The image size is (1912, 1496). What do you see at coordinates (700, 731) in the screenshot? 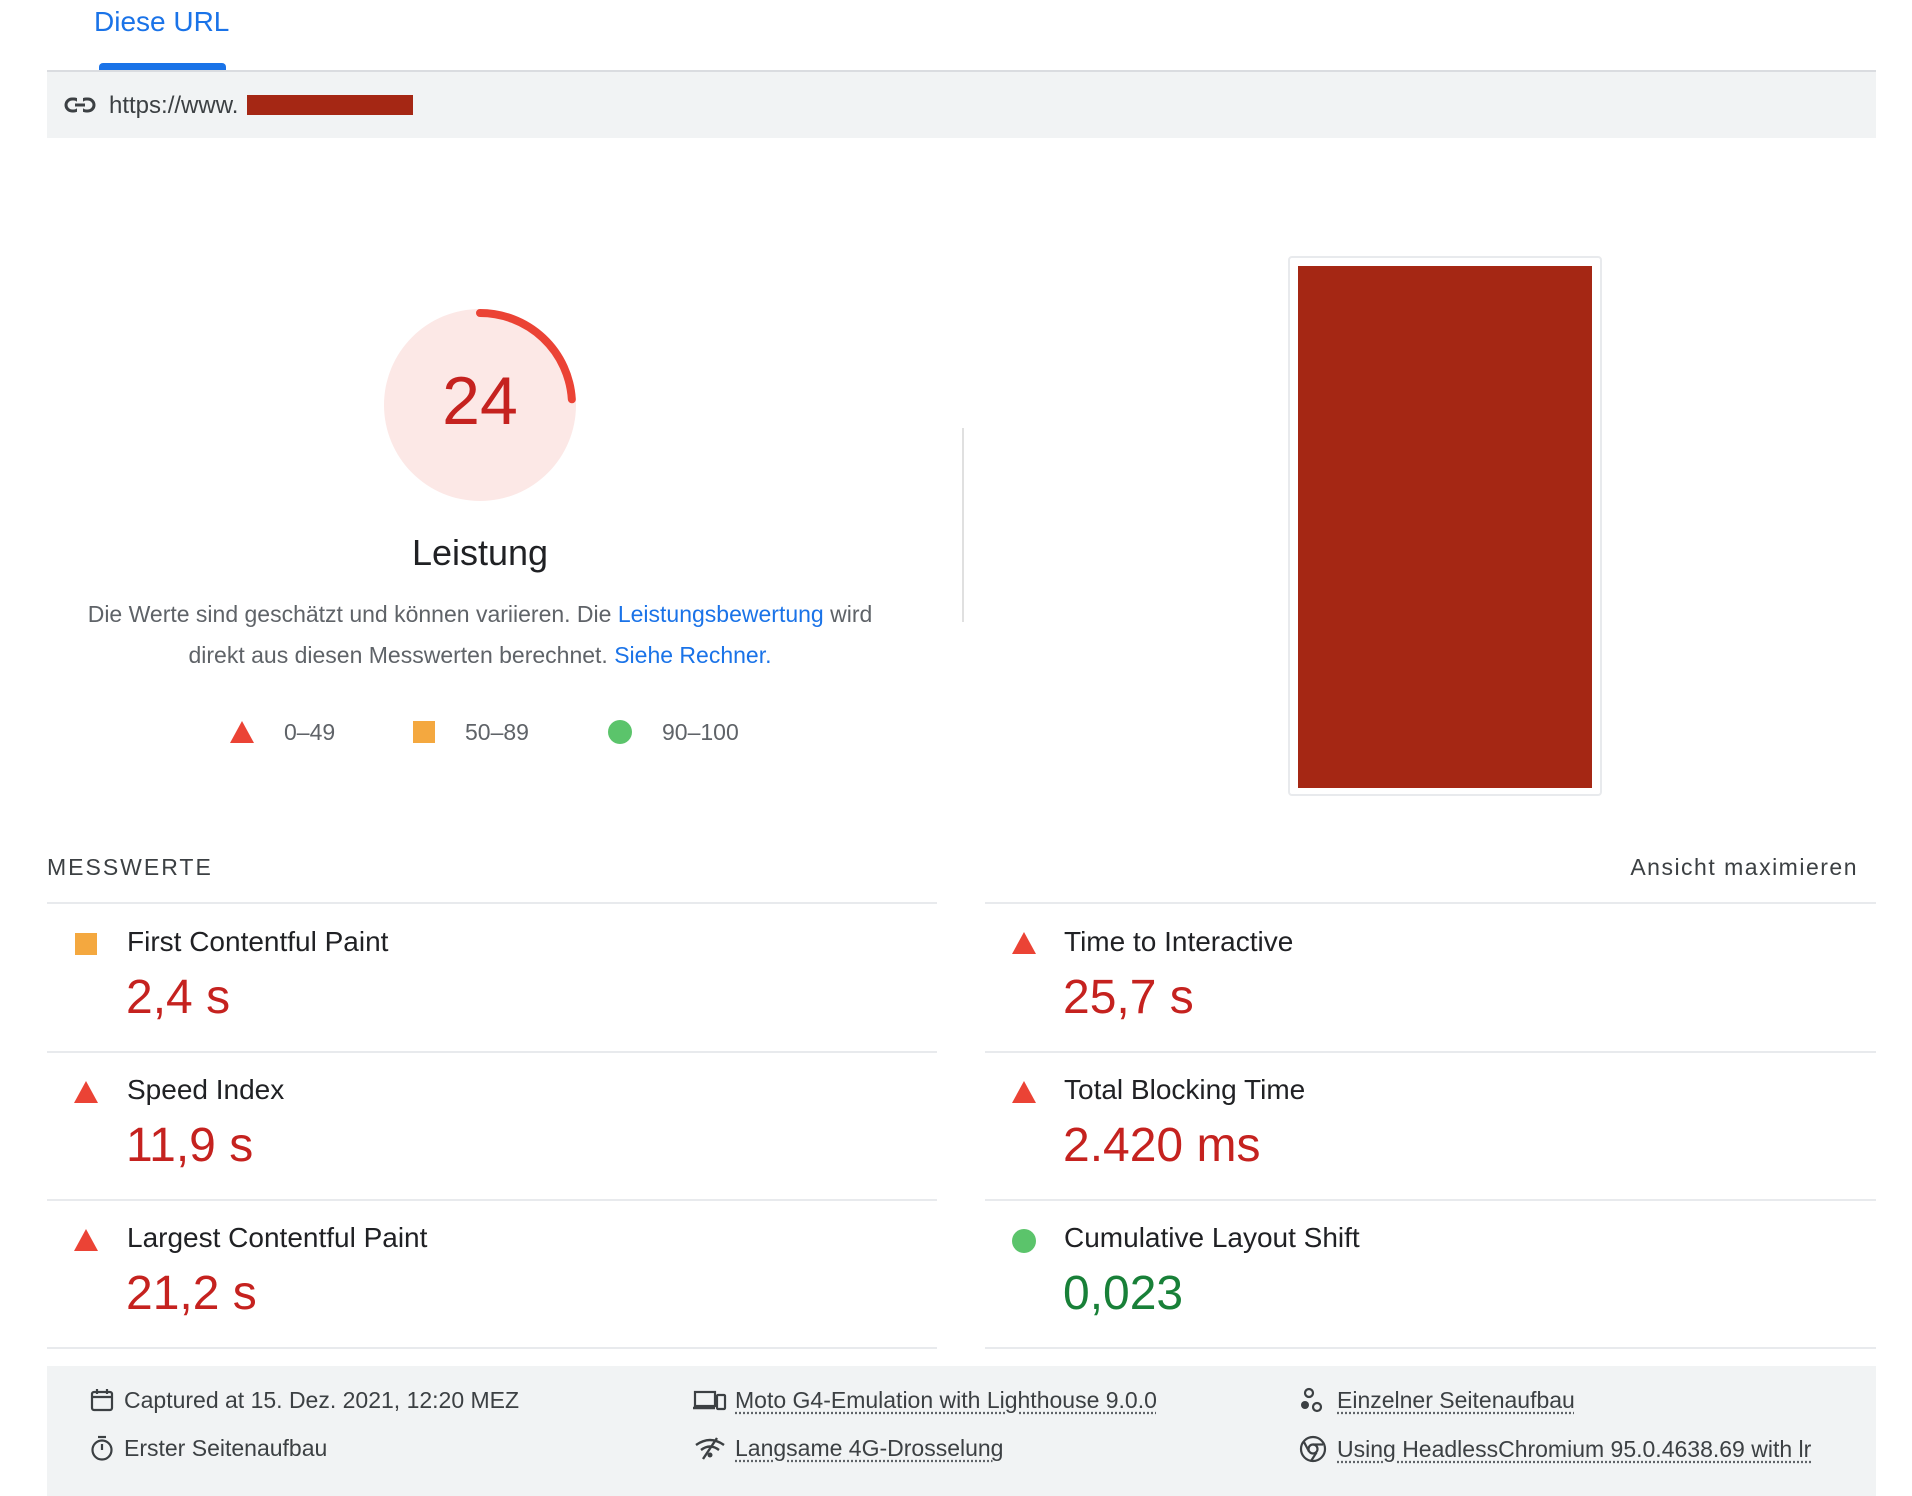
I see `legend-label: 90–100` at bounding box center [700, 731].